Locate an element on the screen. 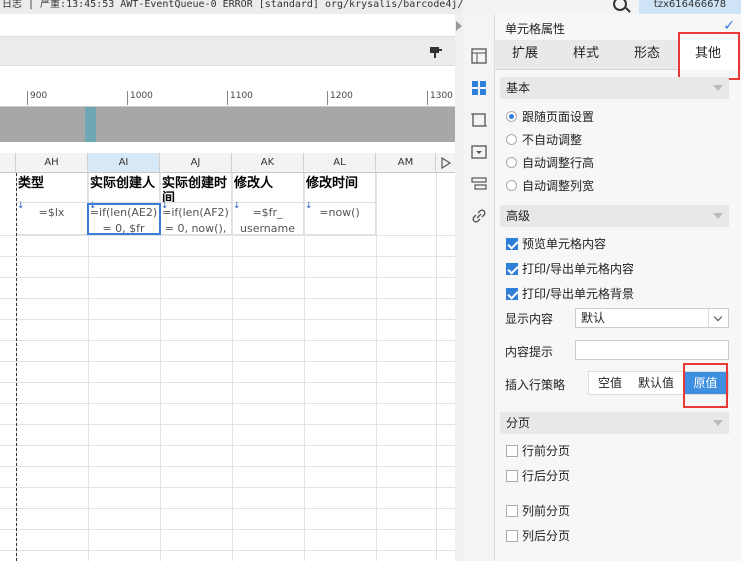 The width and height of the screenshot is (741, 561). column-header: AH is located at coordinates (52, 163).